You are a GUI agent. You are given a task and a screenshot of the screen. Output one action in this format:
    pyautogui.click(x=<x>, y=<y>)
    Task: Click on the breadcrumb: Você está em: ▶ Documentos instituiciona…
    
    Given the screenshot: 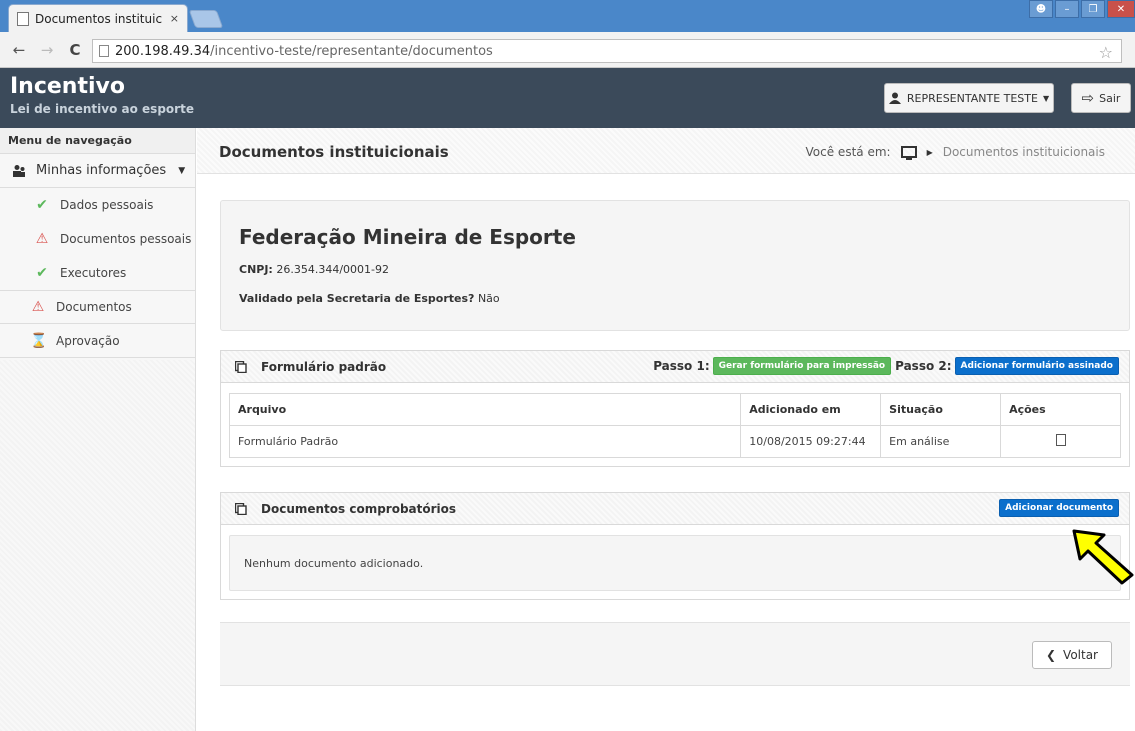 What is the action you would take?
    pyautogui.click(x=955, y=152)
    